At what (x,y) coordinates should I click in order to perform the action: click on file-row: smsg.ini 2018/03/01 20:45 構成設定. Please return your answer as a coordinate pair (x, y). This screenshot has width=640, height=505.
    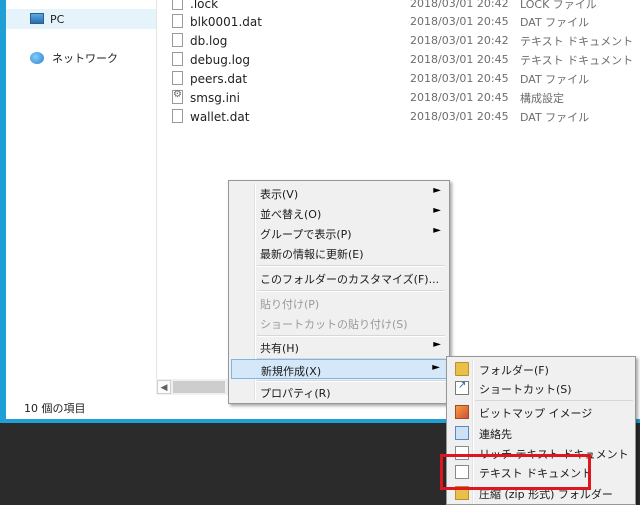
    Looking at the image, I should click on (398, 97).